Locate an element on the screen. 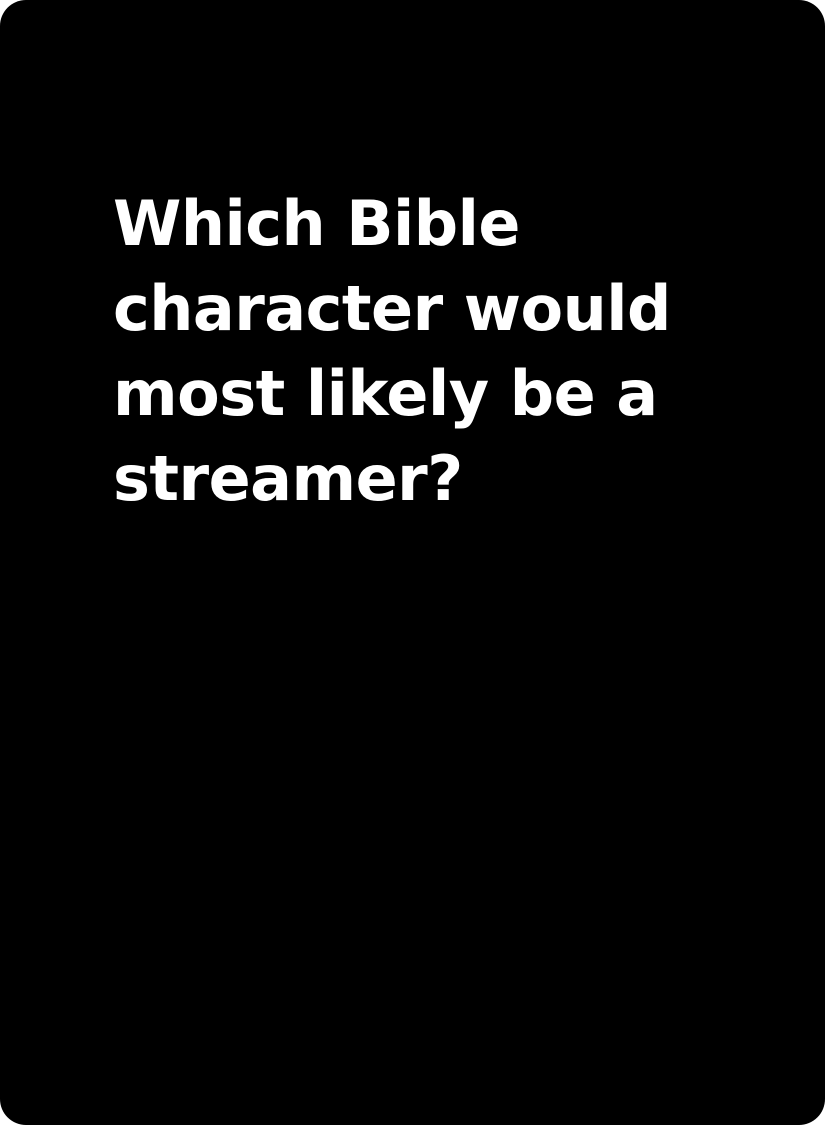  question-line-4: streamer? is located at coordinates (288, 478).